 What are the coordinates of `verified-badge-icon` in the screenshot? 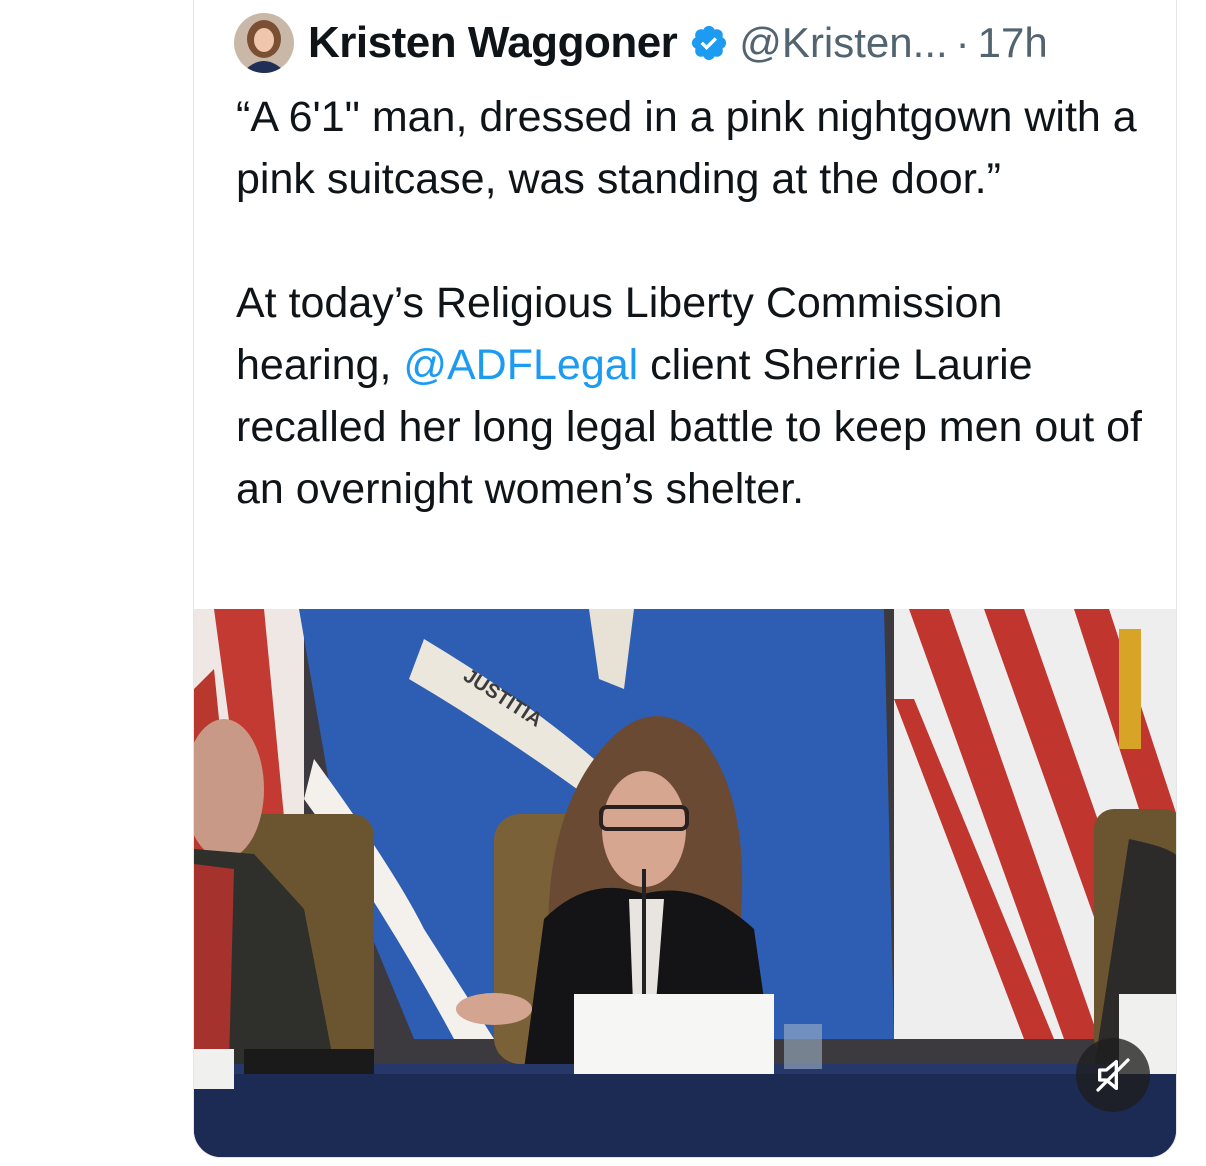 It's located at (709, 43).